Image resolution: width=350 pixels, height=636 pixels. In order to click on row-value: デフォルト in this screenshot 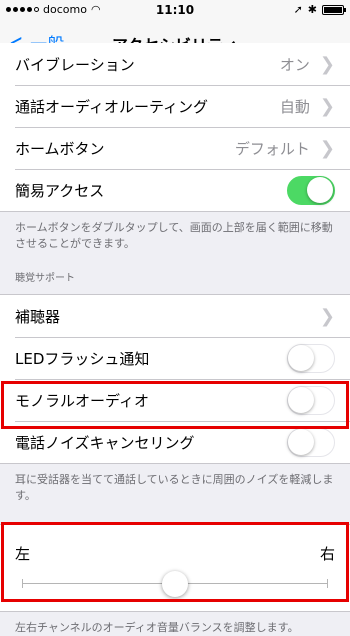, I will do `click(272, 148)`.